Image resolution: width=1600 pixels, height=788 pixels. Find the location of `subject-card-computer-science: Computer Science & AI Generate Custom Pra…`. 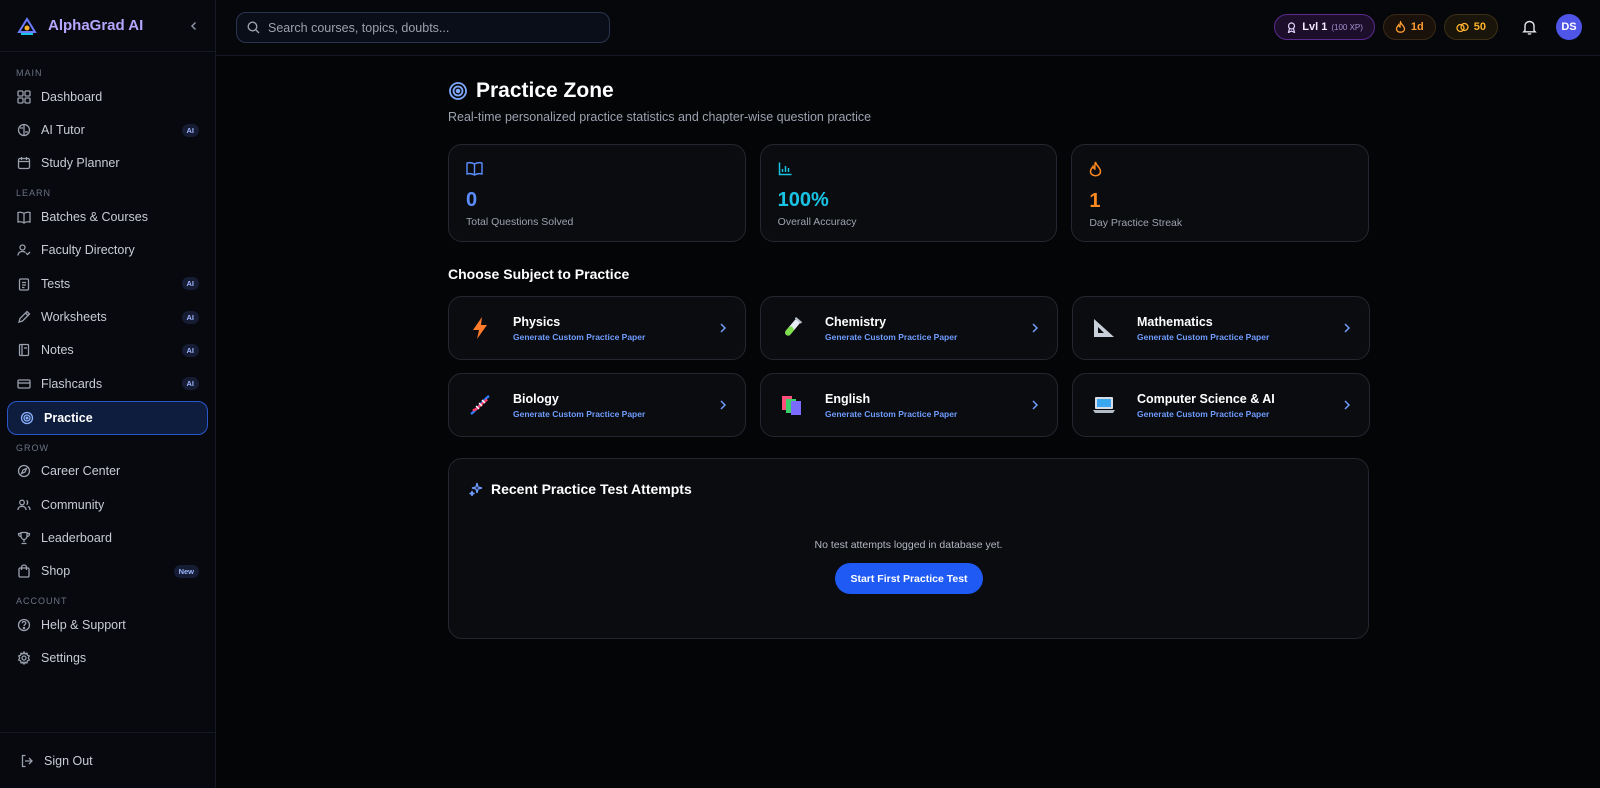

subject-card-computer-science: Computer Science & AI Generate Custom Pra… is located at coordinates (1221, 405).